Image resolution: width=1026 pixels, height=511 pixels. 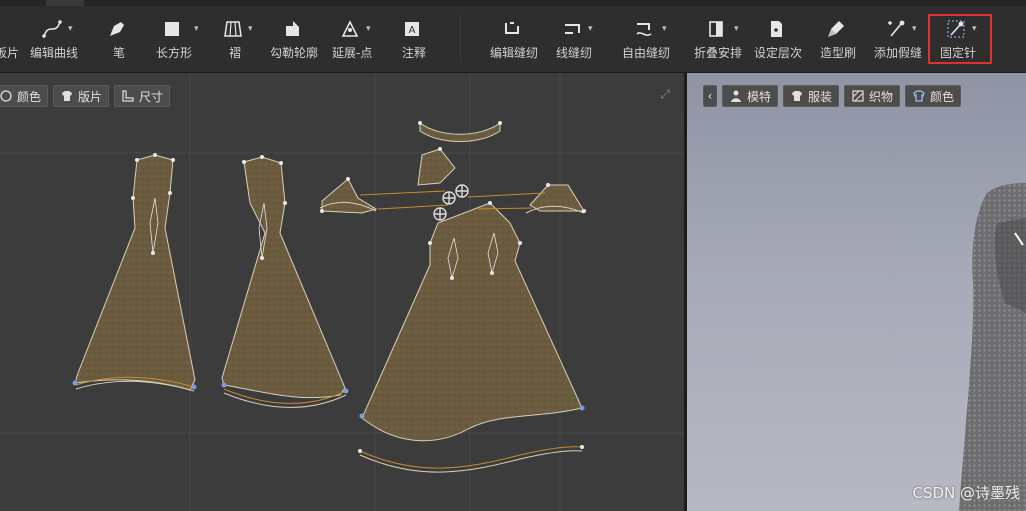 I want to click on edit-curve-icon, so click(x=54, y=29).